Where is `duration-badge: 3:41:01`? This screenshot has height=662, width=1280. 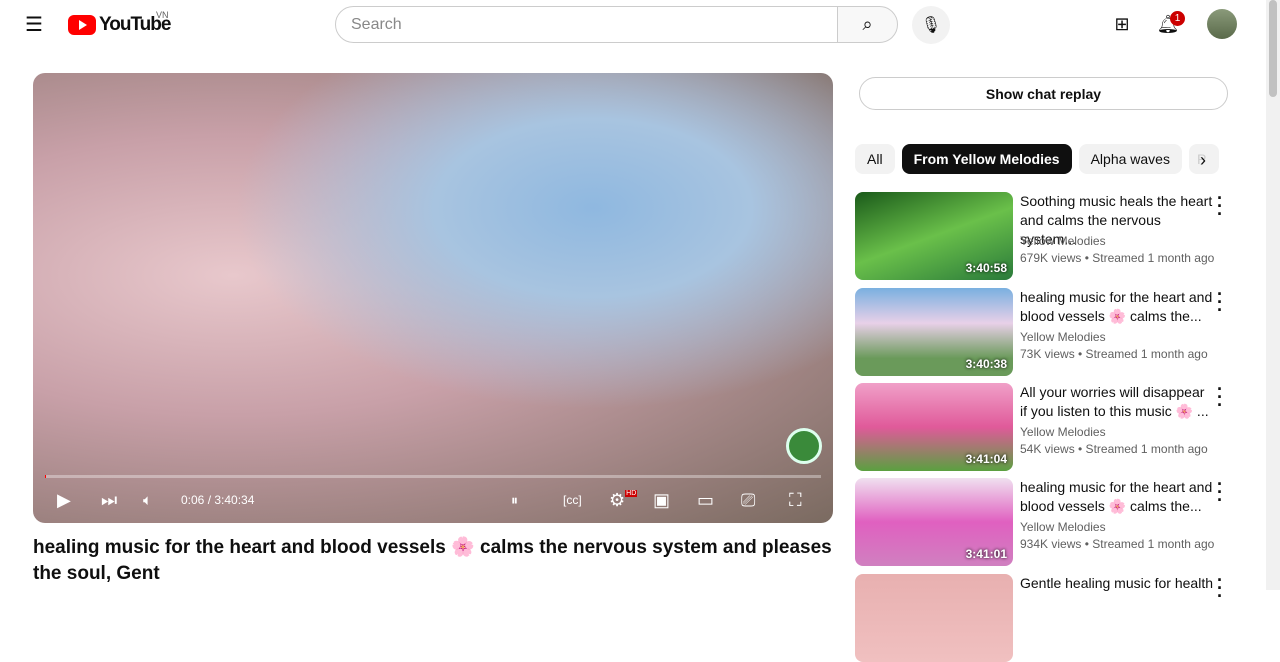 duration-badge: 3:41:01 is located at coordinates (986, 554).